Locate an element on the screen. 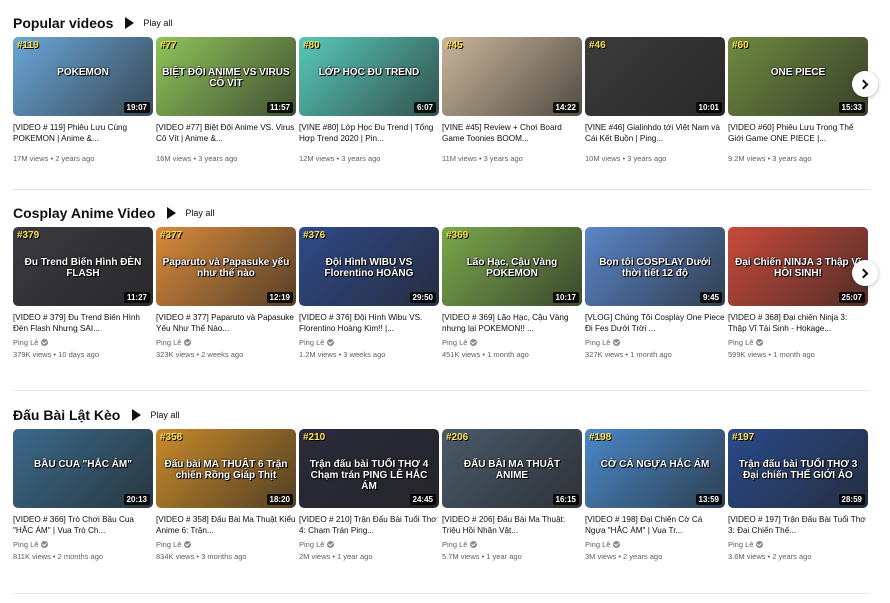 Image resolution: width=890 pixels, height=603 pixels. chevron-right-icon is located at coordinates (863, 84).